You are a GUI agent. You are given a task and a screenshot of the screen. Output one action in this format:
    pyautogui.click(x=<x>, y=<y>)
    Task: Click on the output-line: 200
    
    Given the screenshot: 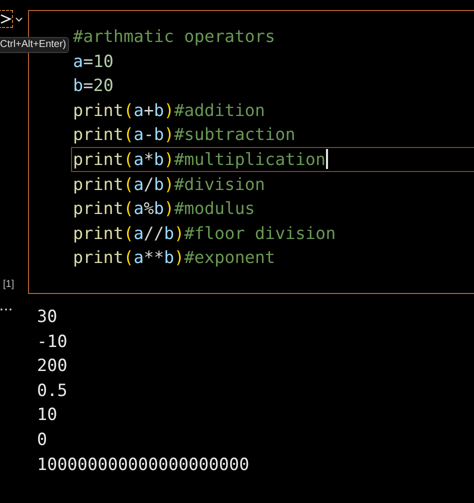 What is the action you would take?
    pyautogui.click(x=52, y=366)
    